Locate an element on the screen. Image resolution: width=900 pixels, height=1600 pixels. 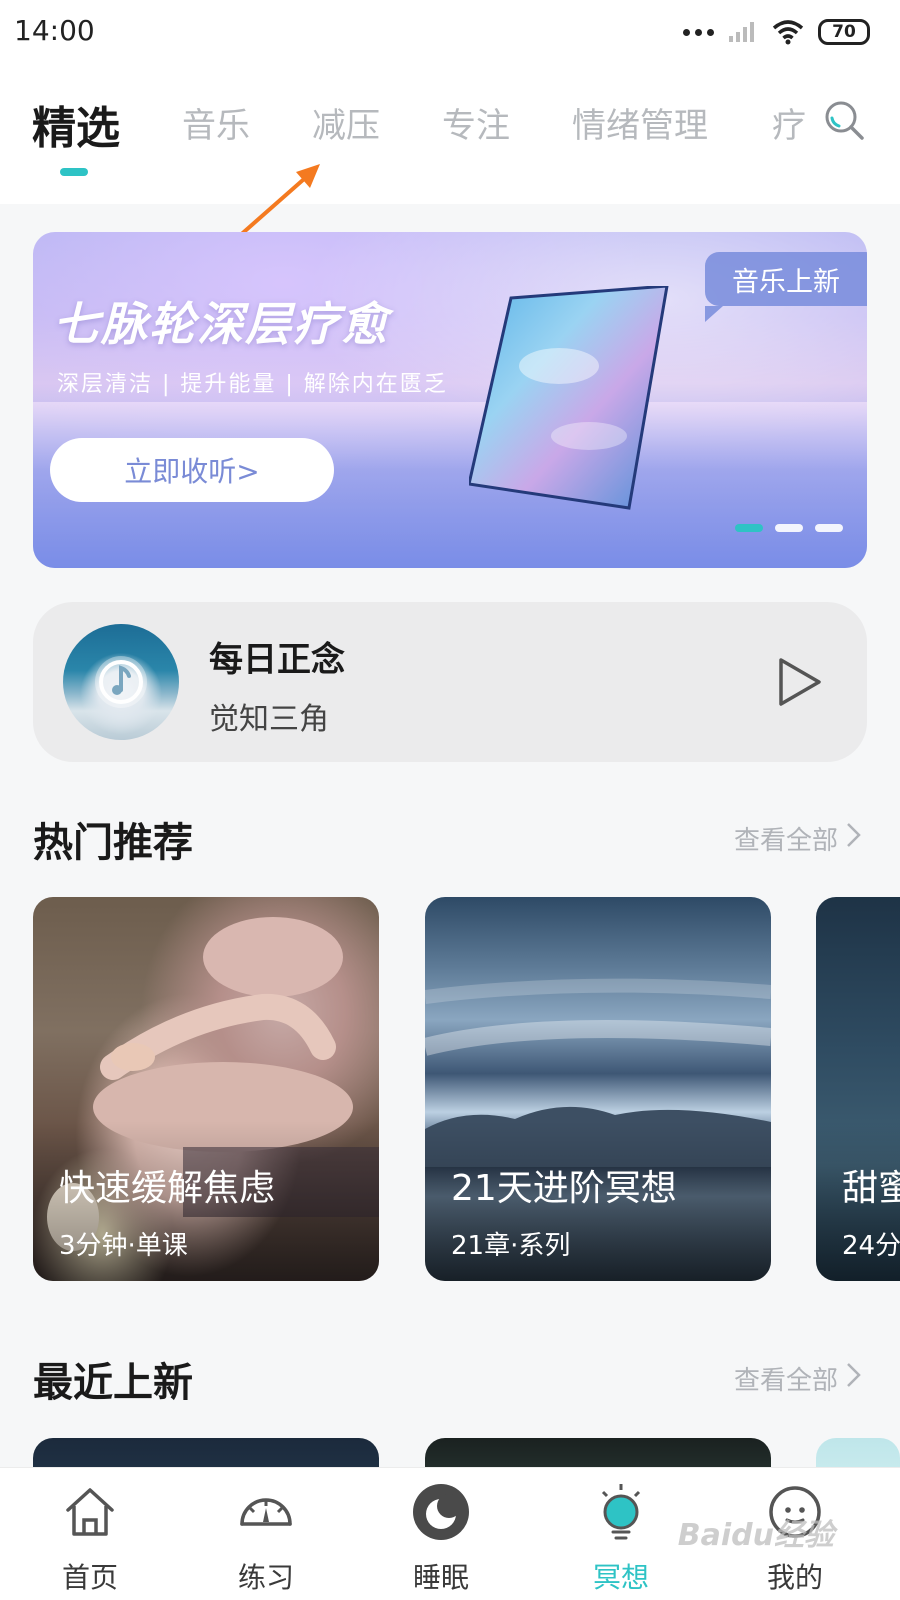
daily-cover is located at coordinates (121, 682).